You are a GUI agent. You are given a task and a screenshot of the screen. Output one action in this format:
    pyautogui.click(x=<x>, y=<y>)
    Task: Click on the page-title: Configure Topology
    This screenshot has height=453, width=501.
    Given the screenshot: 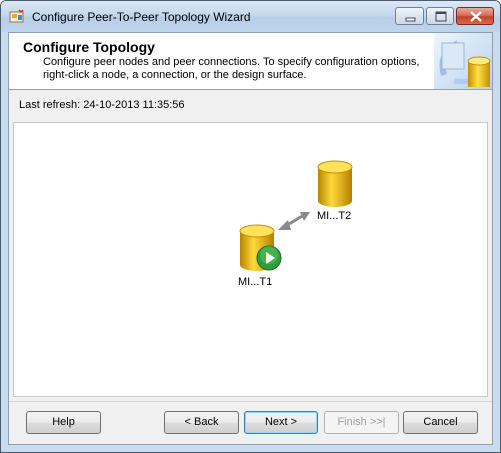 What is the action you would take?
    pyautogui.click(x=89, y=47)
    